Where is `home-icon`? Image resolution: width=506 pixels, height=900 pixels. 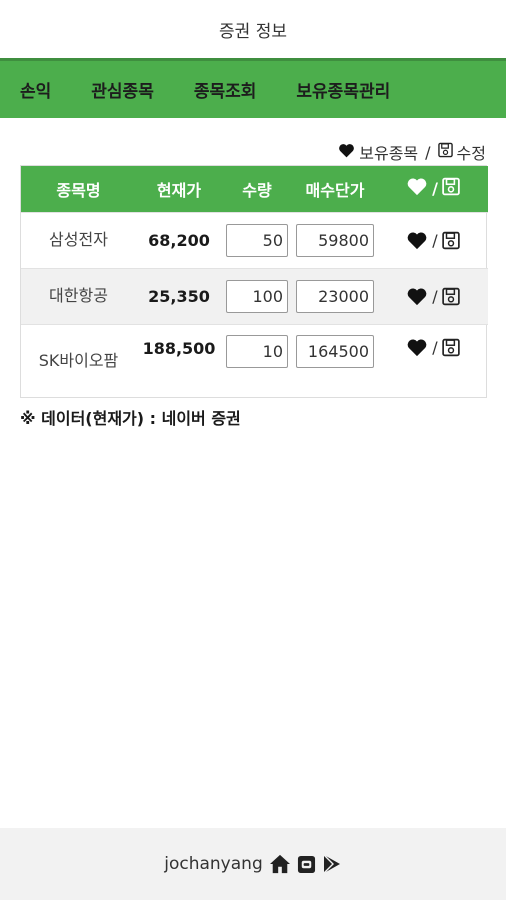
home-icon is located at coordinates (280, 864).